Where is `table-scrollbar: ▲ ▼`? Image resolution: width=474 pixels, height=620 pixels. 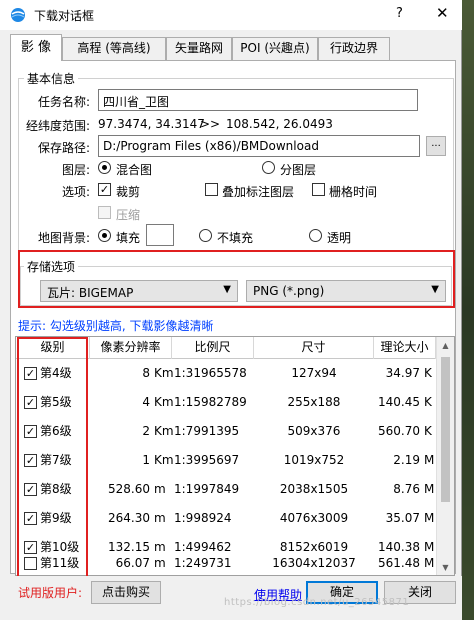
table-scrollbar: ▲ ▼ is located at coordinates (445, 456).